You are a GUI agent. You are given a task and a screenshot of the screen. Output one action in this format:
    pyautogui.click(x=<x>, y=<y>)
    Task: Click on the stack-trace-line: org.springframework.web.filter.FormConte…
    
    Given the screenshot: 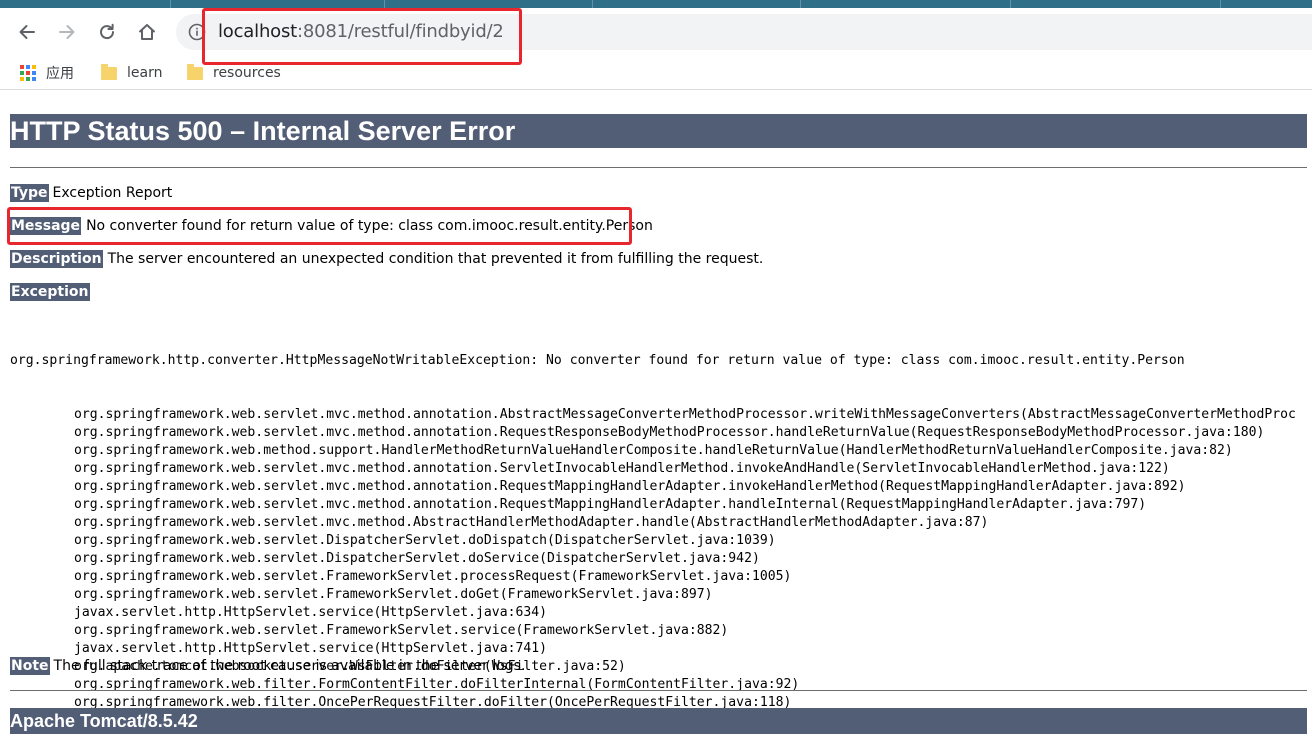 What is the action you would take?
    pyautogui.click(x=437, y=684)
    